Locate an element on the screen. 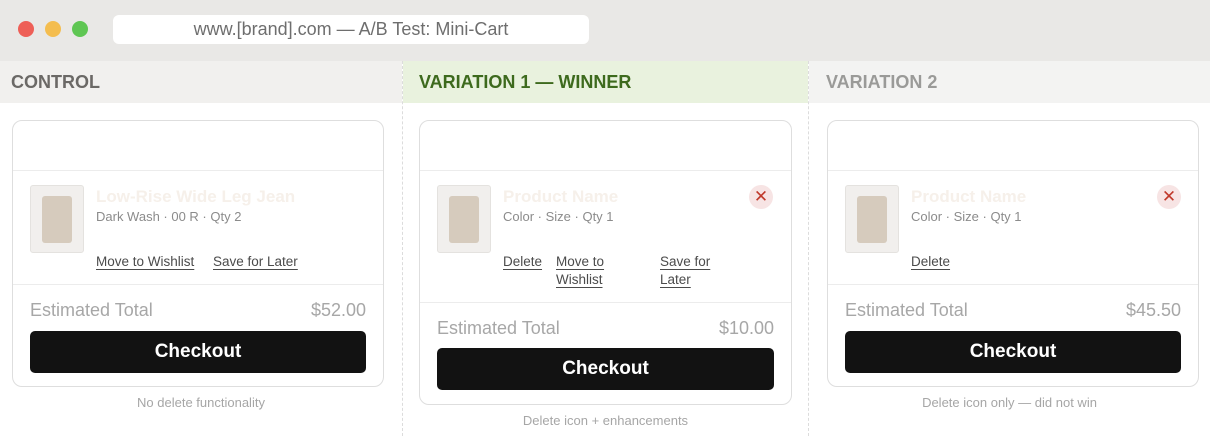 The height and width of the screenshot is (436, 1210). variation2-header: VARIATION 2 is located at coordinates (1009, 82).